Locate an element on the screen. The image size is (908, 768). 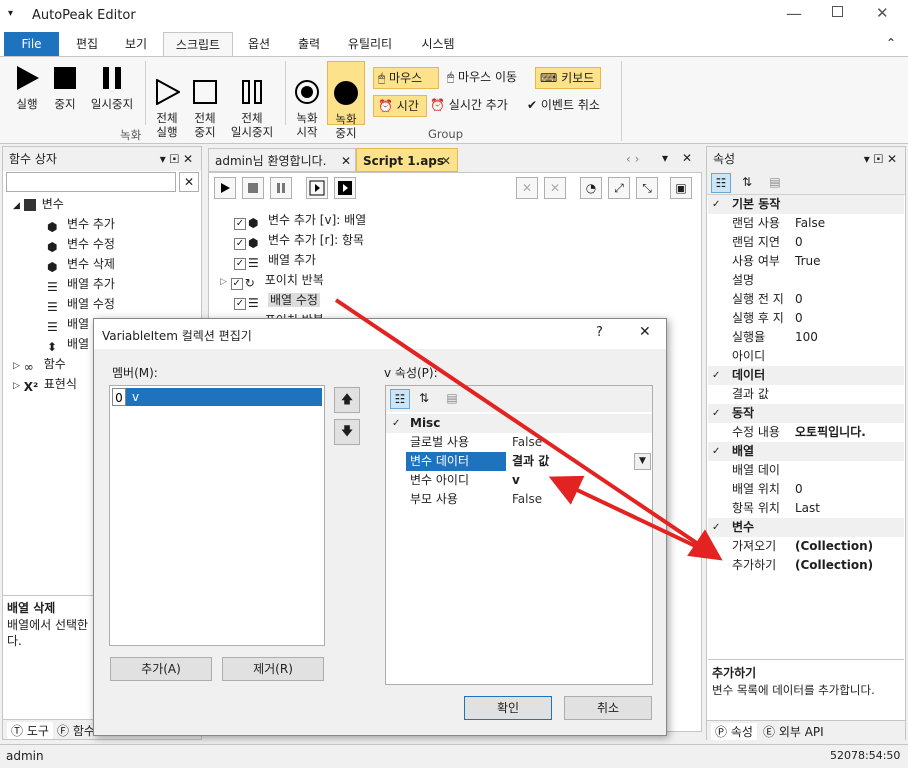
pause-button: 일시중지 is located at coordinates (112, 88).